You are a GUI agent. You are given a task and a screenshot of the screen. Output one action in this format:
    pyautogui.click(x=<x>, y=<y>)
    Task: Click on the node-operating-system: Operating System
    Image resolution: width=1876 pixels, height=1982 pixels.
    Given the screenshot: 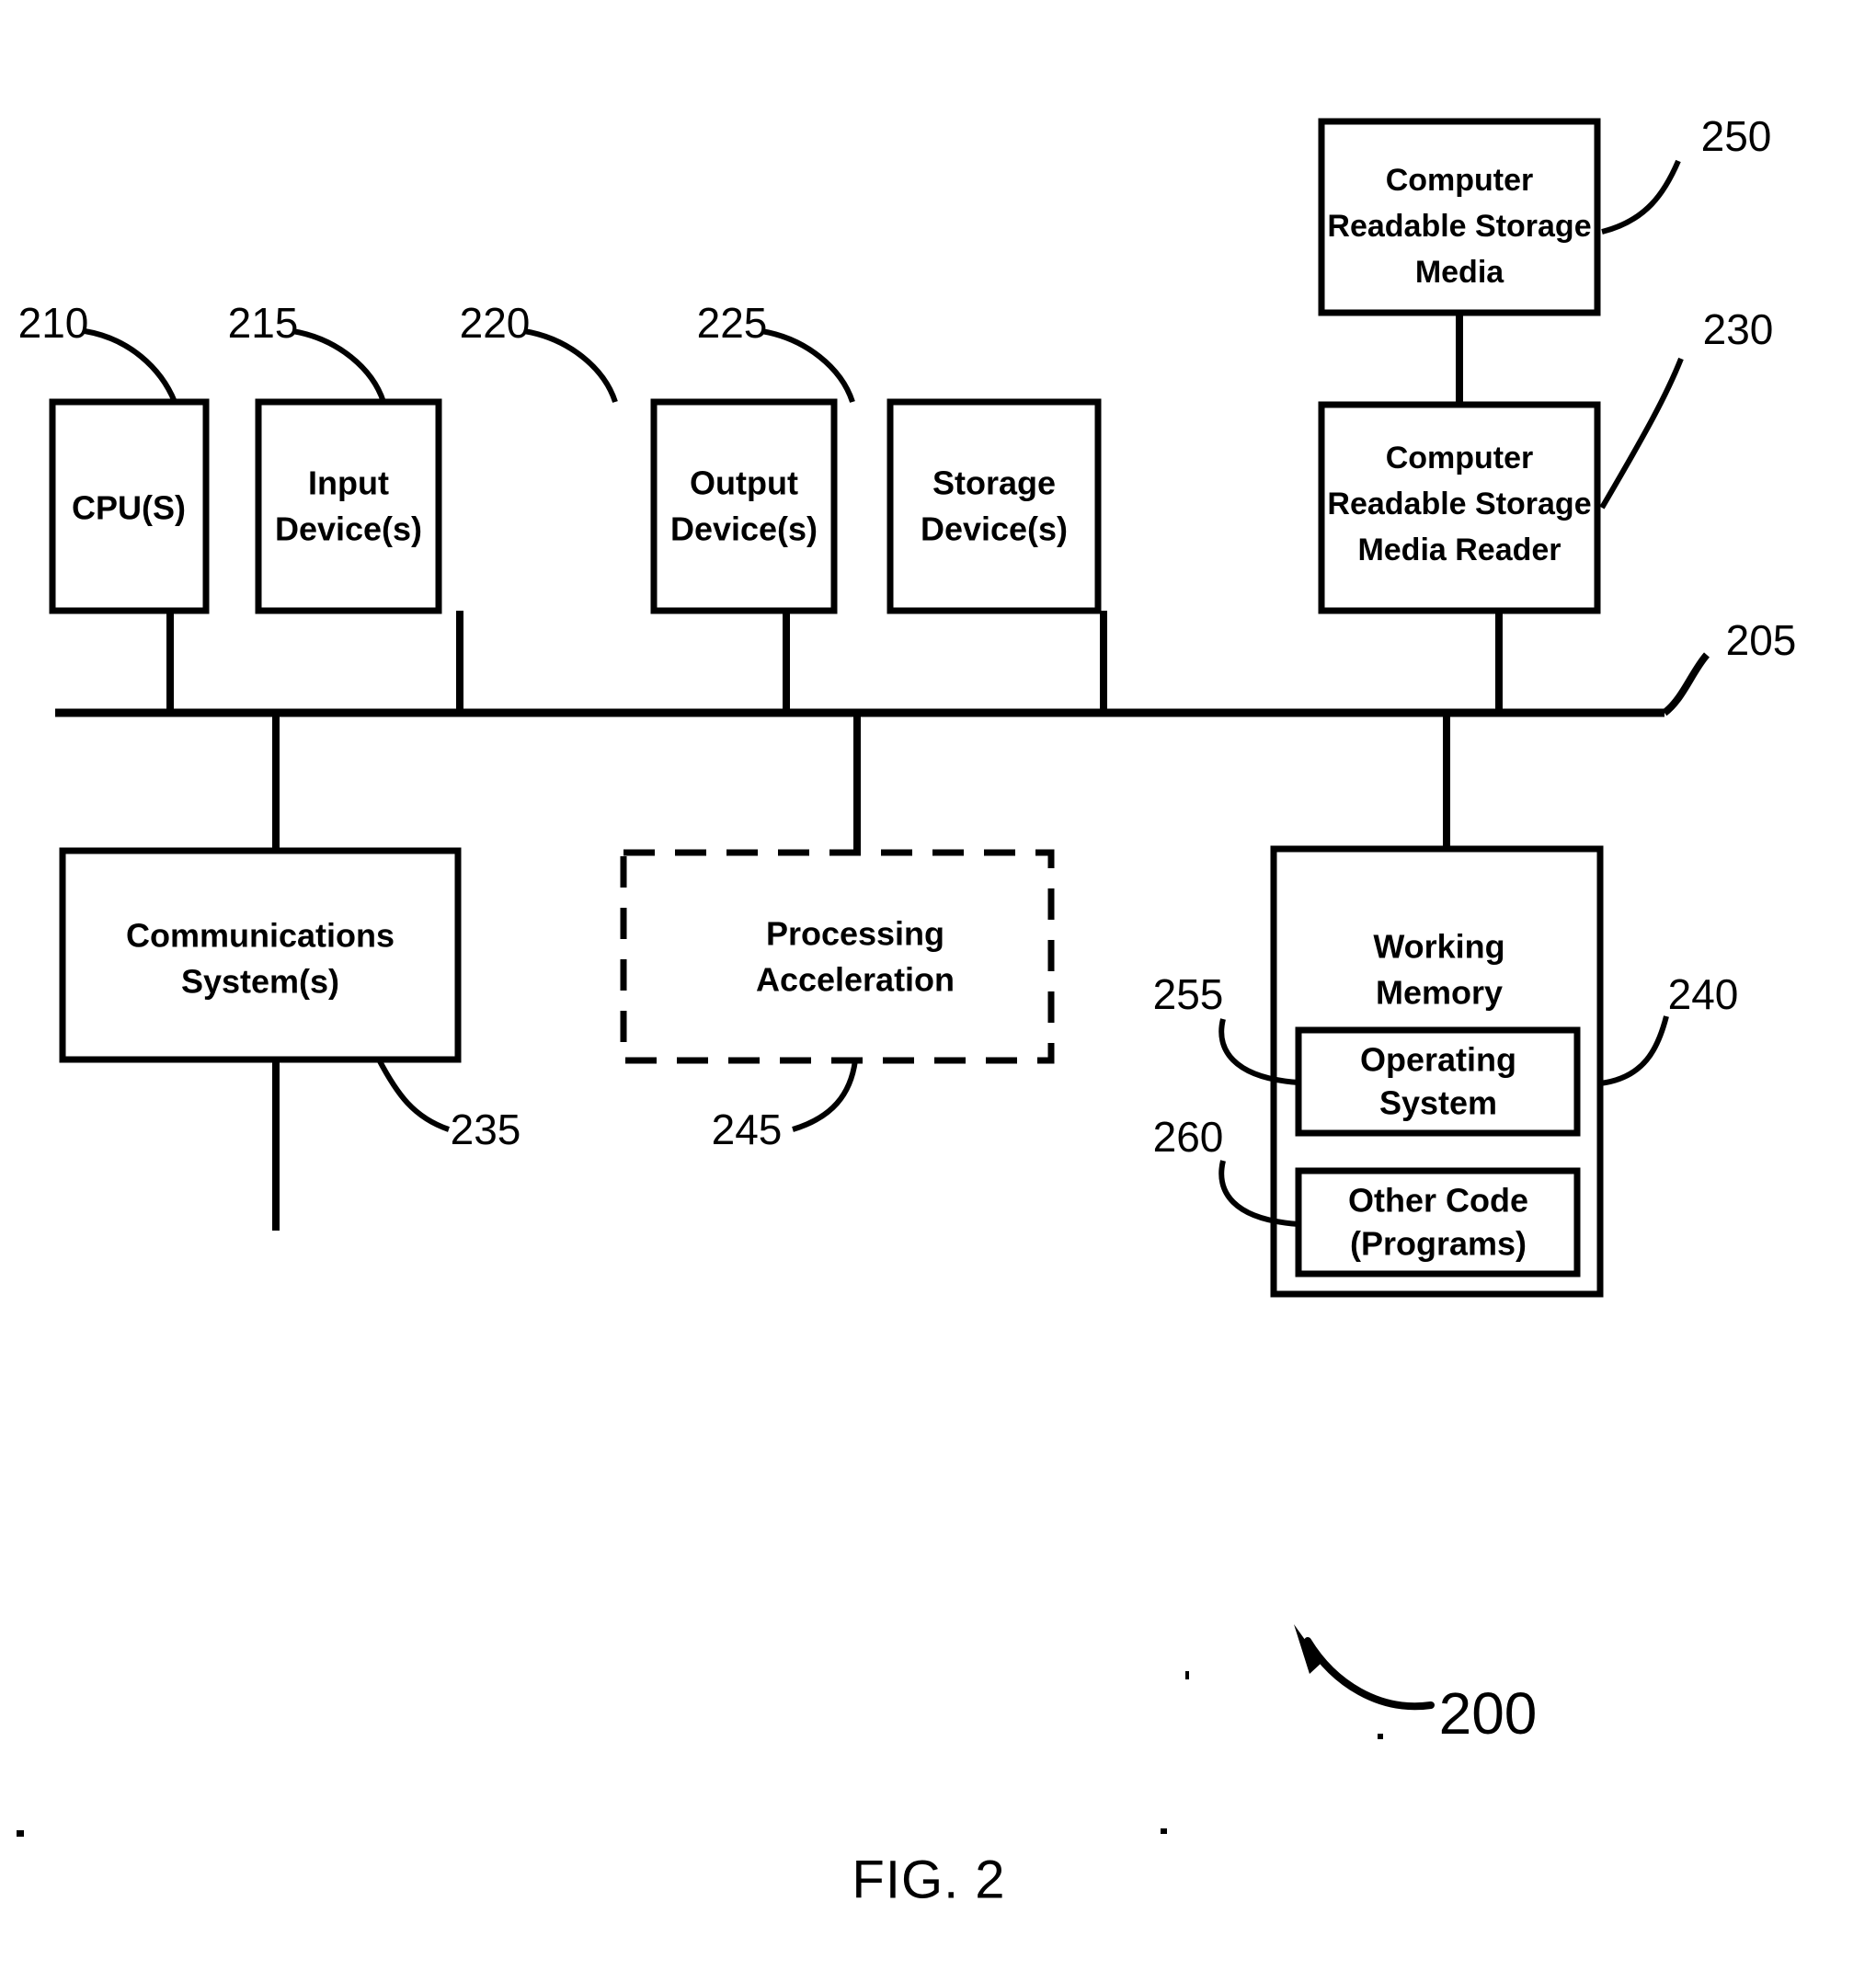 What is the action you would take?
    pyautogui.click(x=1438, y=1081)
    